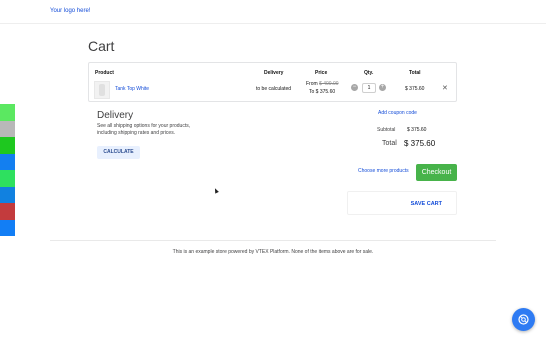  What do you see at coordinates (389, 143) in the screenshot?
I see `total-label: Total` at bounding box center [389, 143].